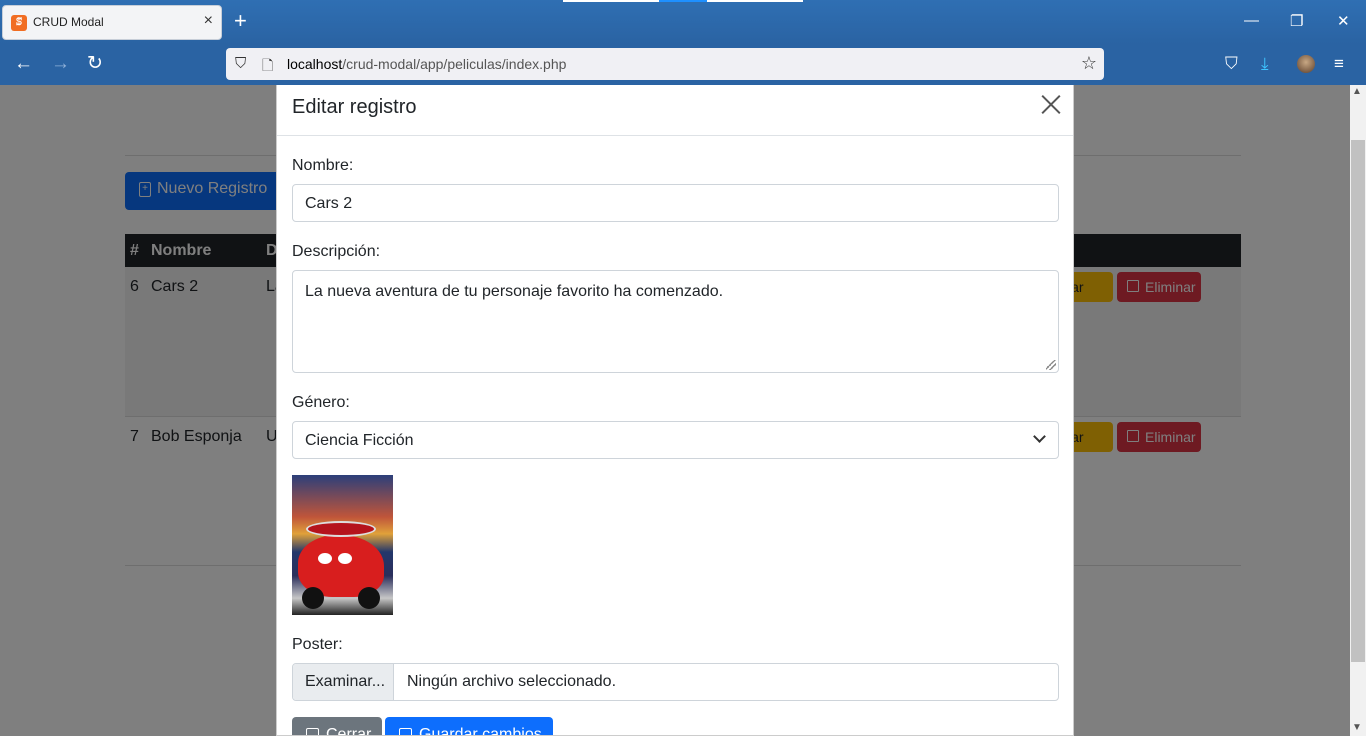  What do you see at coordinates (342, 545) in the screenshot?
I see `poster-image` at bounding box center [342, 545].